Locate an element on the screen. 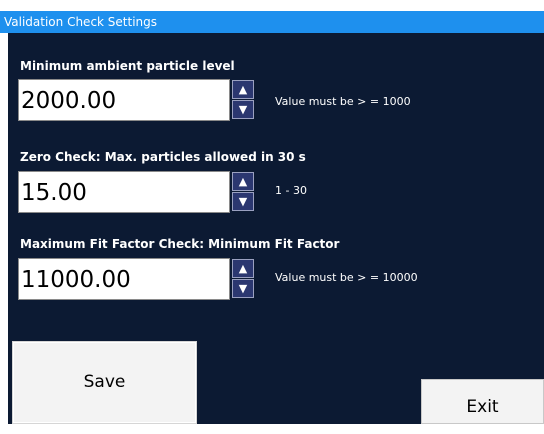 This screenshot has height=434, width=544. window-title-bar: Validation Check Settings is located at coordinates (272, 22).